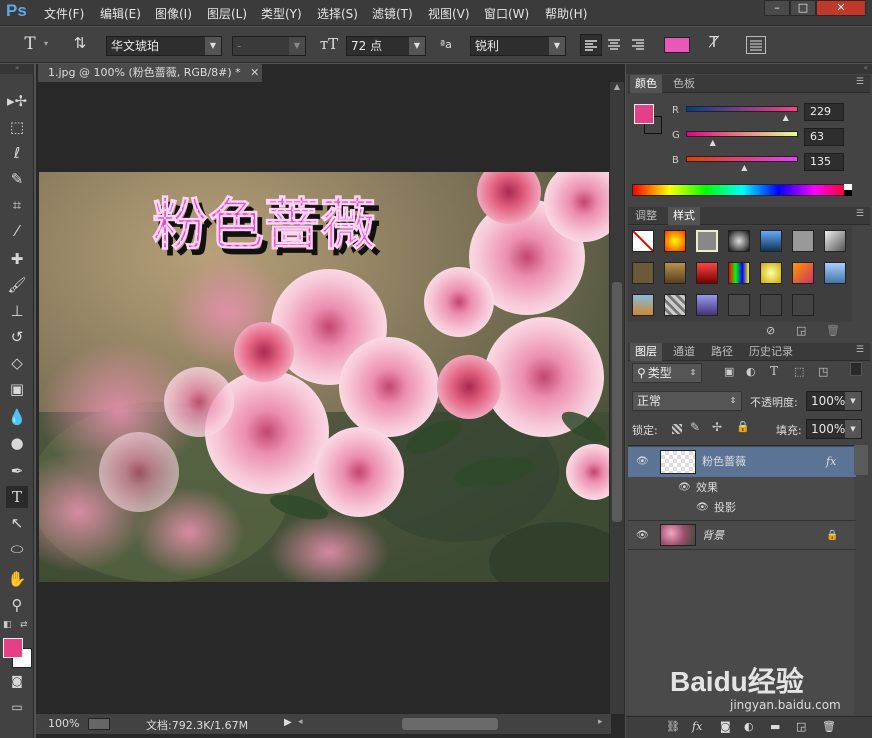 The width and height of the screenshot is (872, 738). Describe the element at coordinates (646, 352) in the screenshot. I see `tab-layers: 图层` at that location.